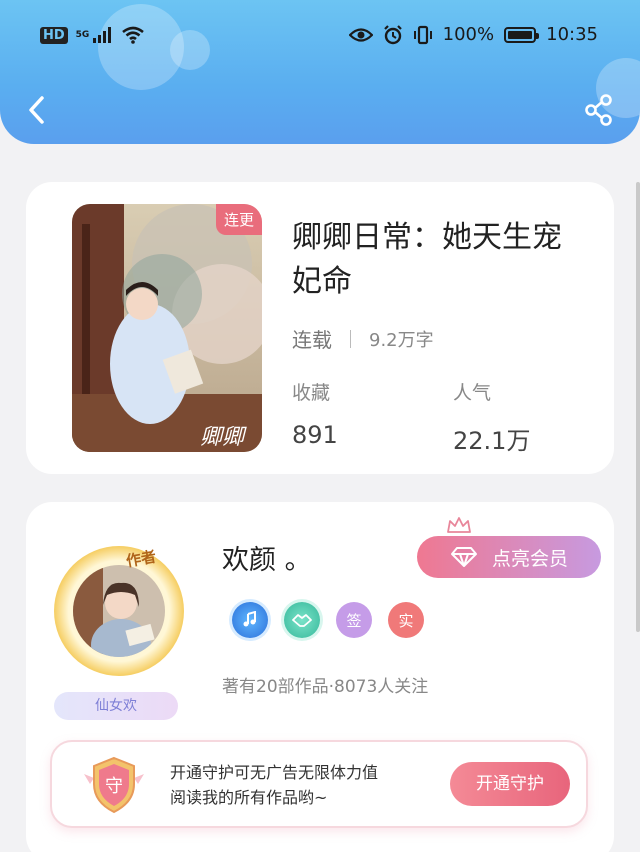  I want to click on vip-button: 点亮会员, so click(509, 557).